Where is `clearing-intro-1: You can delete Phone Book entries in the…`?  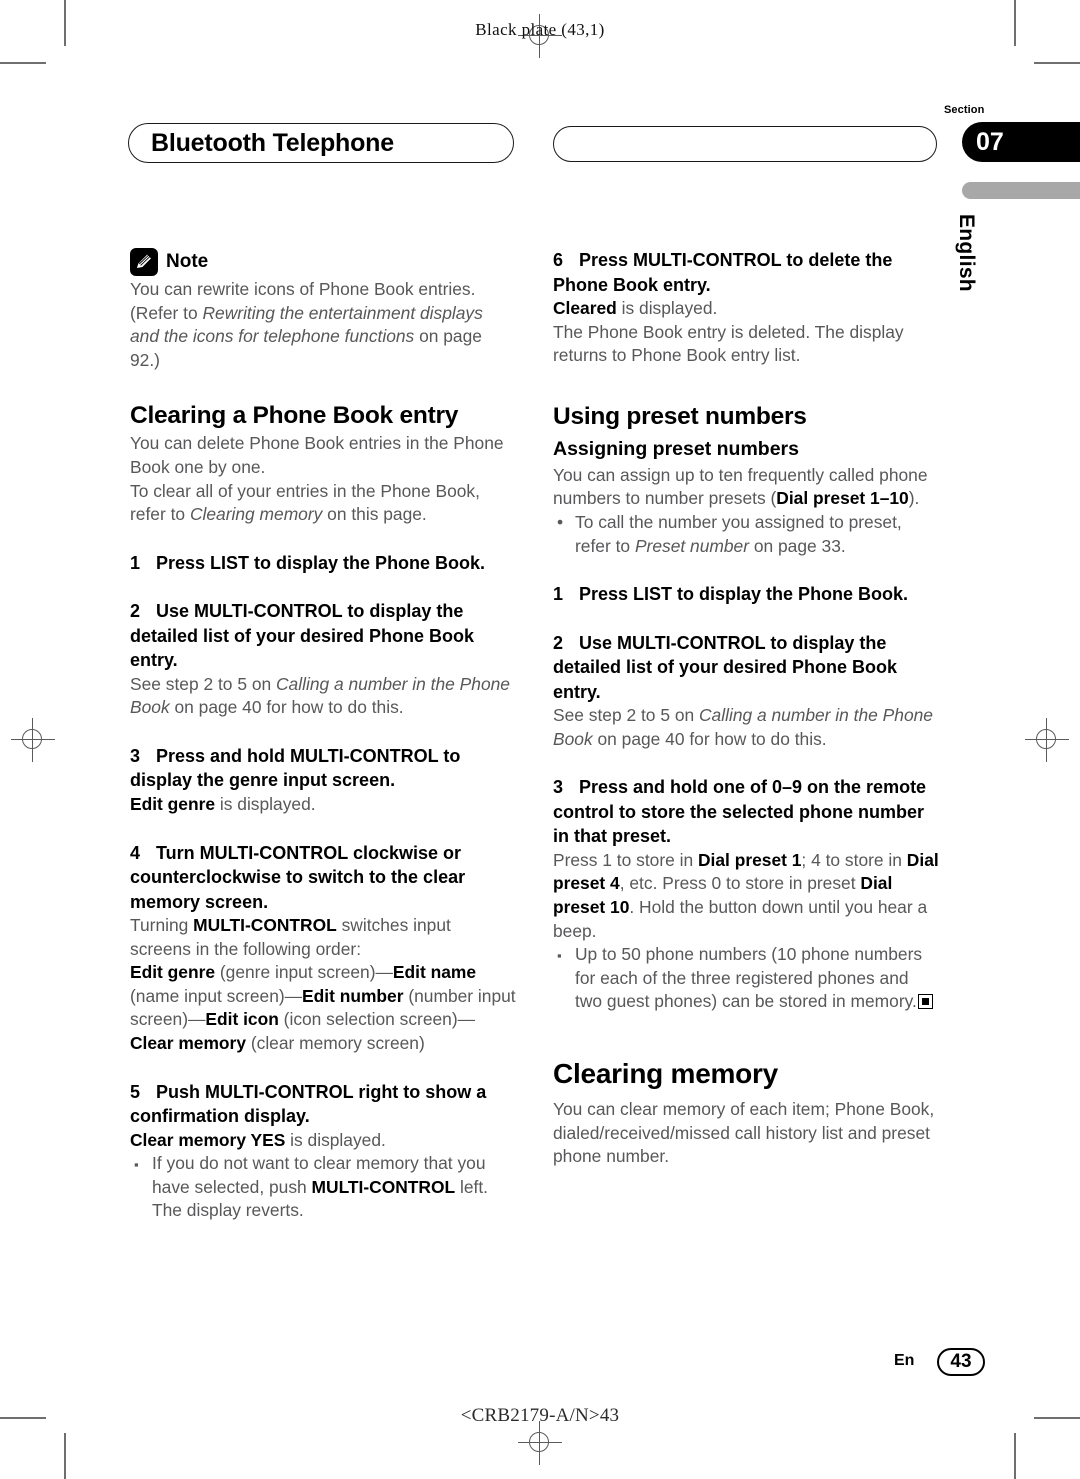
clearing-intro-1: You can delete Phone Book entries in the… is located at coordinates (317, 455).